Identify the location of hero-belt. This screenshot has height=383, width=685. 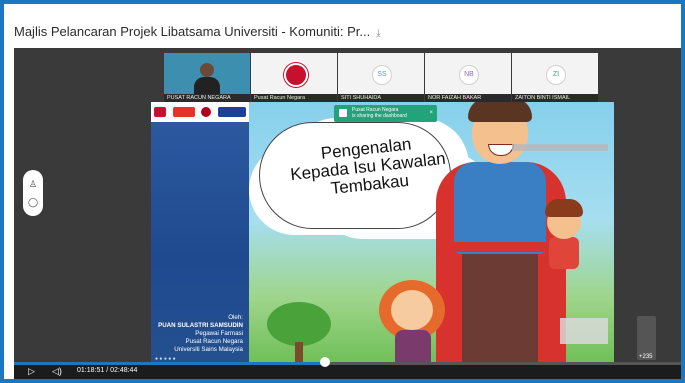
(500, 247).